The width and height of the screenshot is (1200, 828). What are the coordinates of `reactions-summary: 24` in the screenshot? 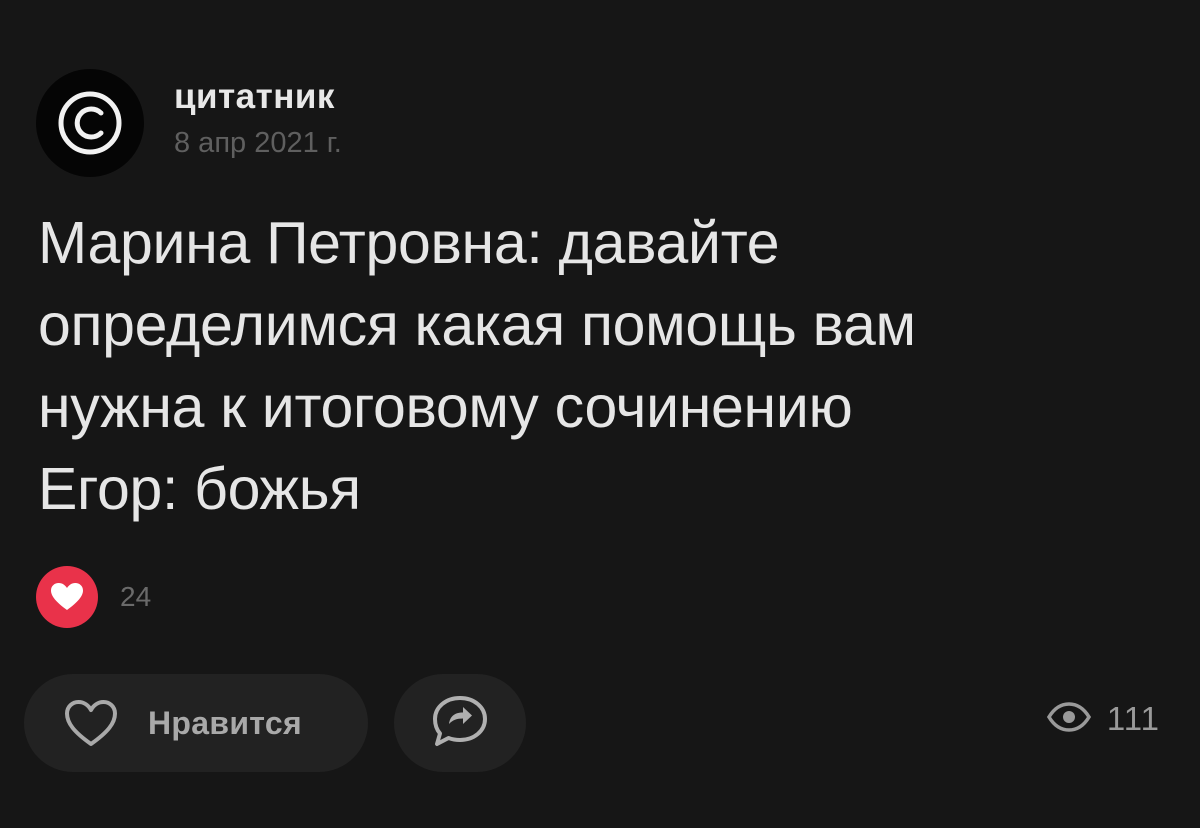 It's located at (93, 597).